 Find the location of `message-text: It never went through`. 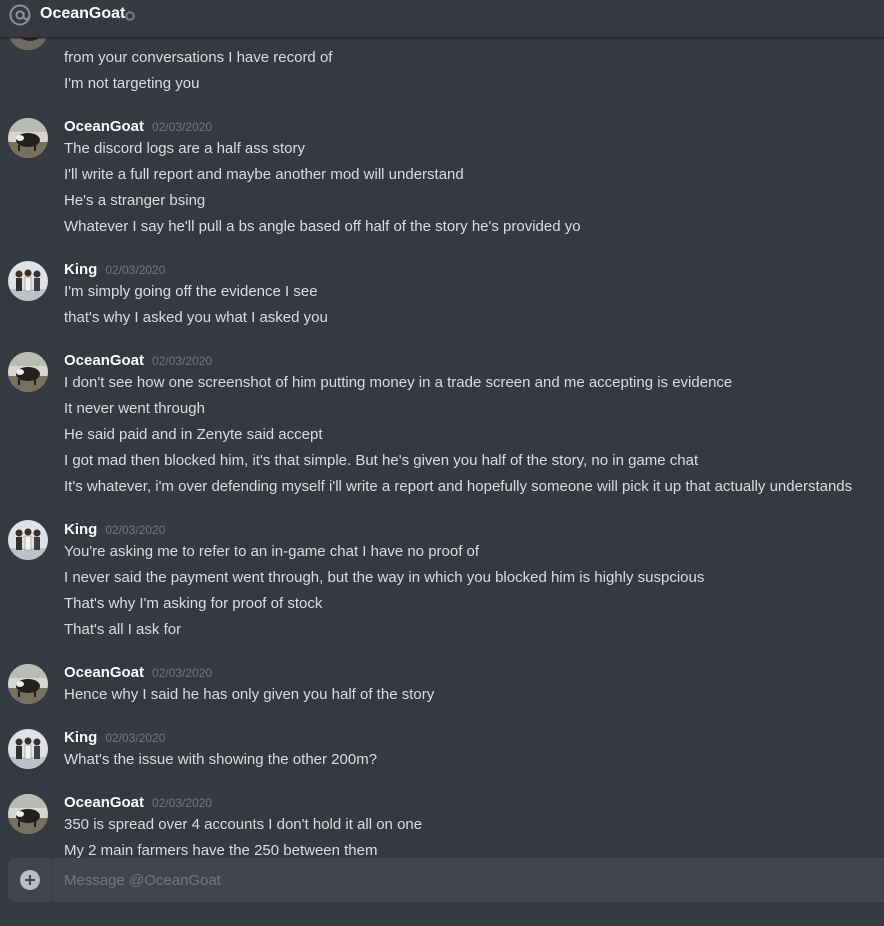

message-text: It never went through is located at coordinates (134, 408).